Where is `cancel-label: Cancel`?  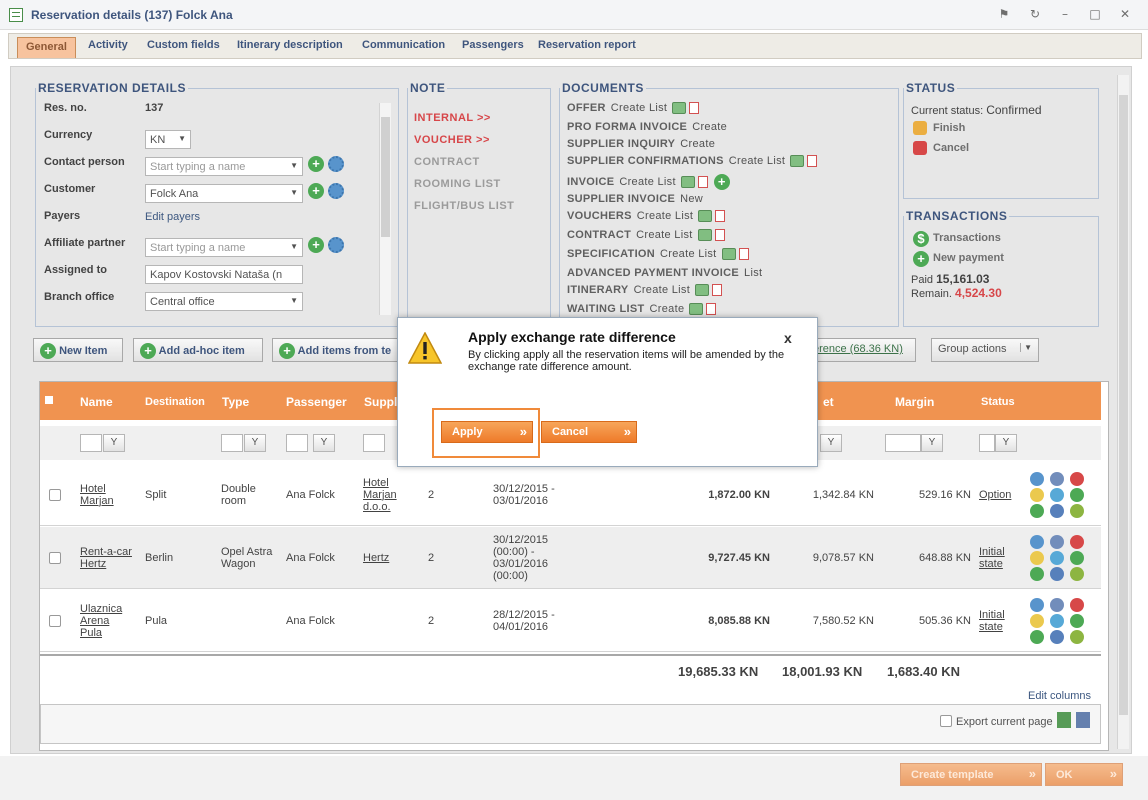 cancel-label: Cancel is located at coordinates (570, 432).